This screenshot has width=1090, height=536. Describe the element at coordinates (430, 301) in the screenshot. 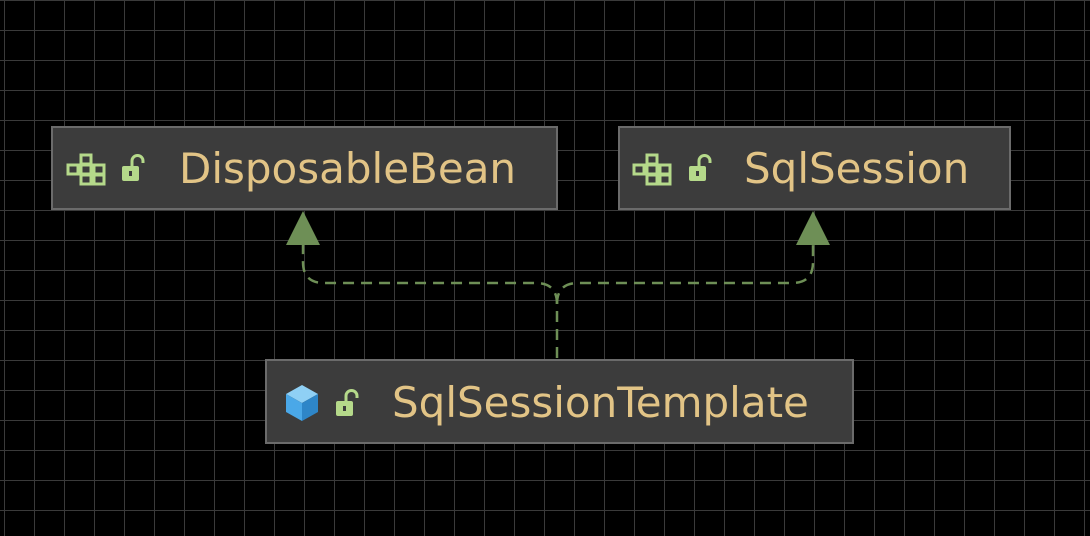

I see `implements-edge-disposablebean` at that location.